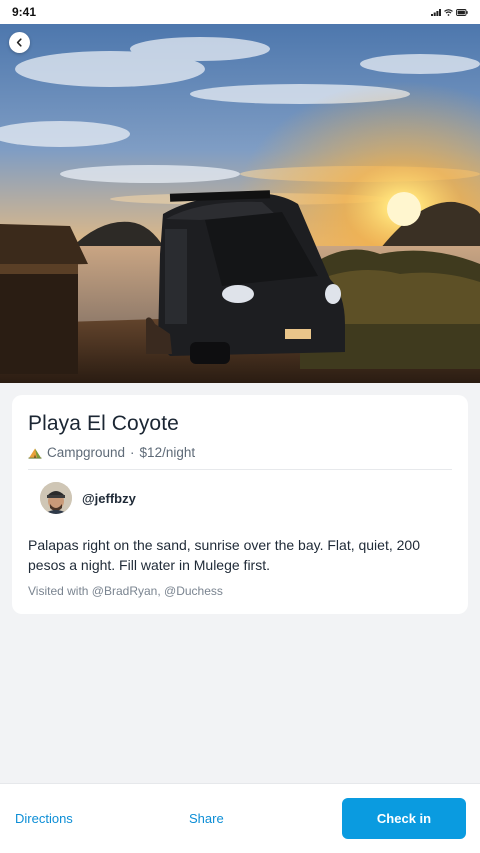 This screenshot has width=480, height=853. I want to click on avatar-image, so click(56, 498).